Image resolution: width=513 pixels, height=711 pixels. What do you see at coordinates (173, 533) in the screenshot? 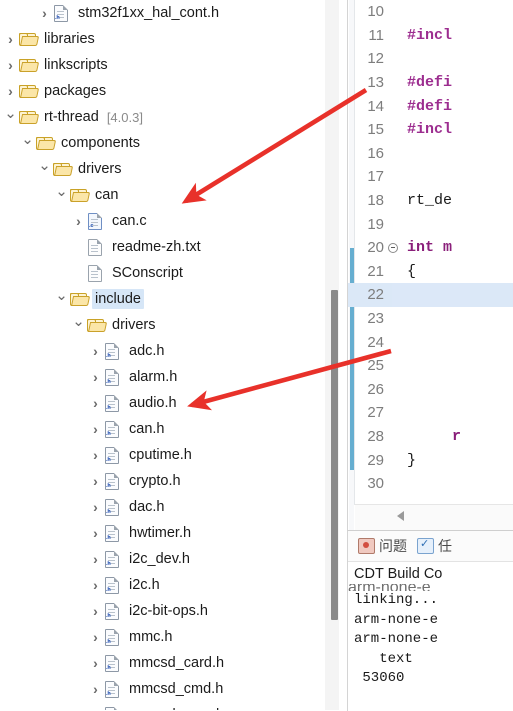
I see `tree-item-hwtimer-h: .h hwtimer.h` at bounding box center [173, 533].